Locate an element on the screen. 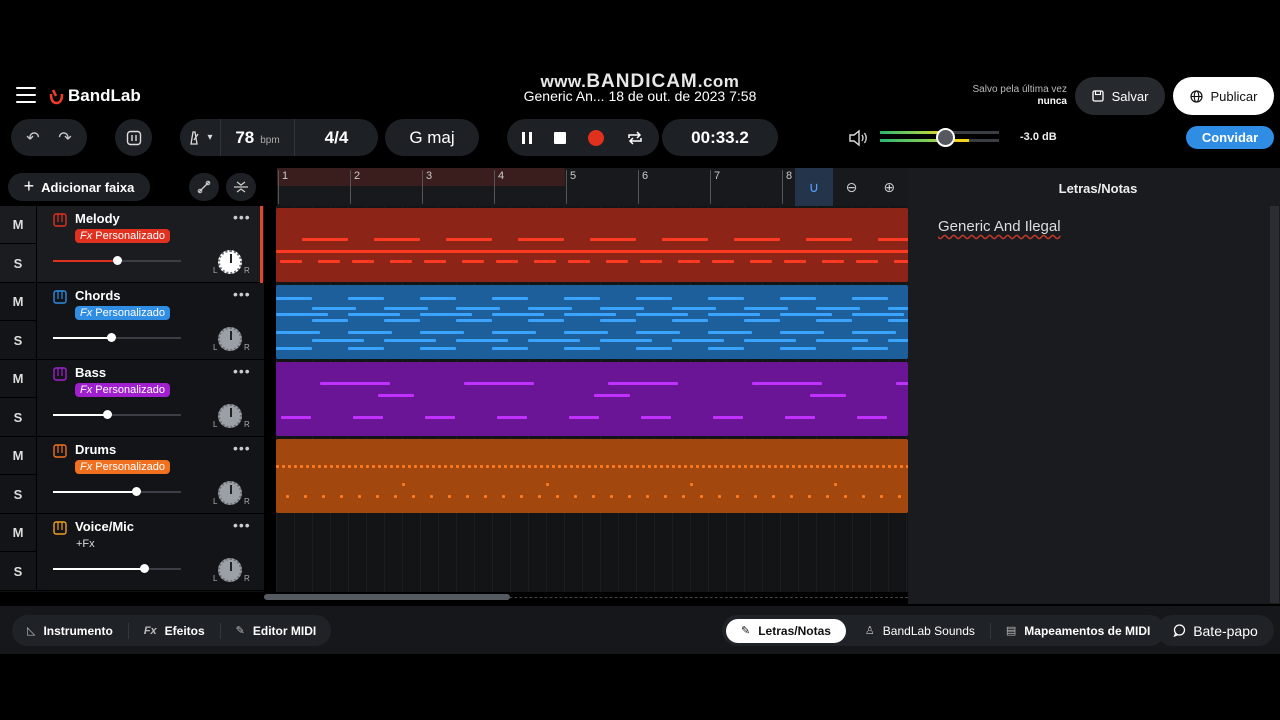 This screenshot has width=1280, height=720. notes-editor: Generic And Ilegal is located at coordinates (999, 226).